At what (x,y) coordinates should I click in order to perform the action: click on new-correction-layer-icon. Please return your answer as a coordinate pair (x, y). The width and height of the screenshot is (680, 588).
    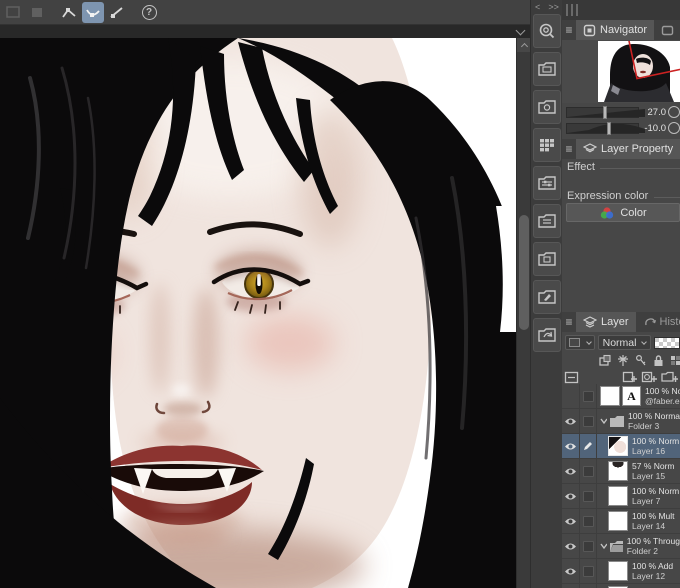
    Looking at the image, I should click on (649, 377).